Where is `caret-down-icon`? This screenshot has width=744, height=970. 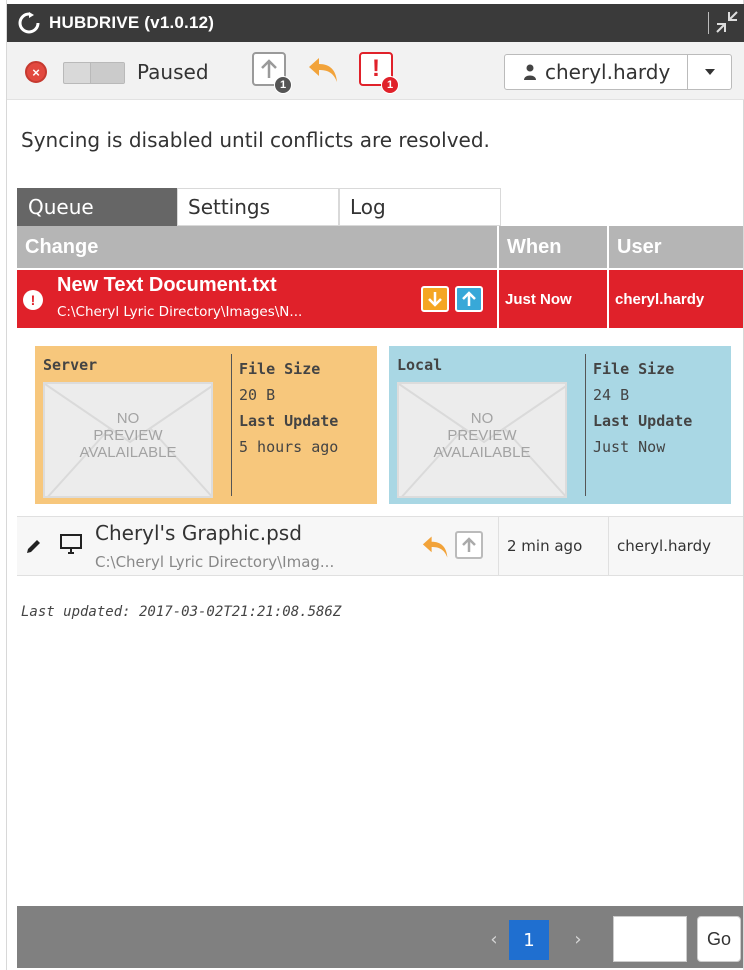 caret-down-icon is located at coordinates (709, 72).